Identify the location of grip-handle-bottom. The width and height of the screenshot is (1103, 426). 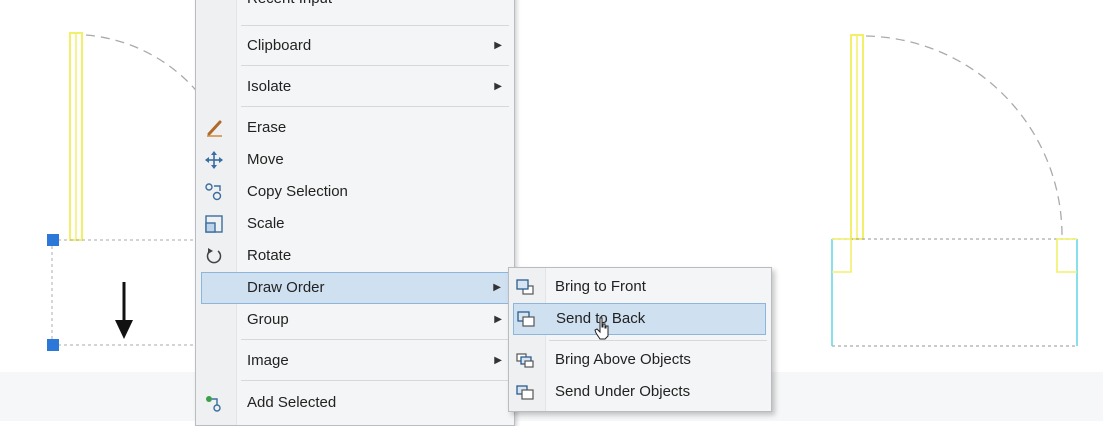
(53, 345).